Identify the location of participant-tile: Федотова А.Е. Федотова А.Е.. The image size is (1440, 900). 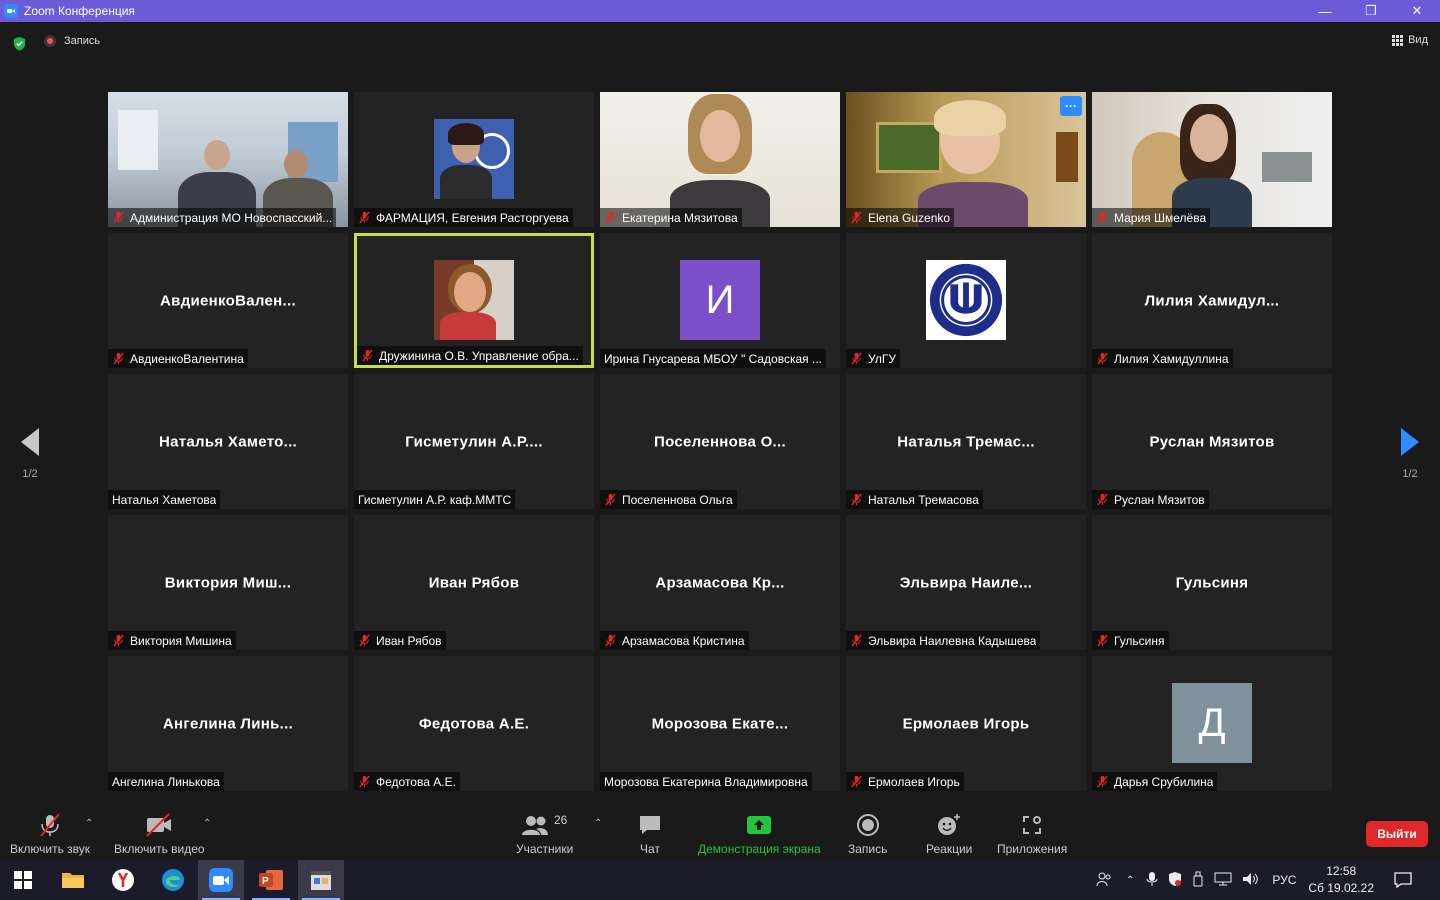
(474, 723).